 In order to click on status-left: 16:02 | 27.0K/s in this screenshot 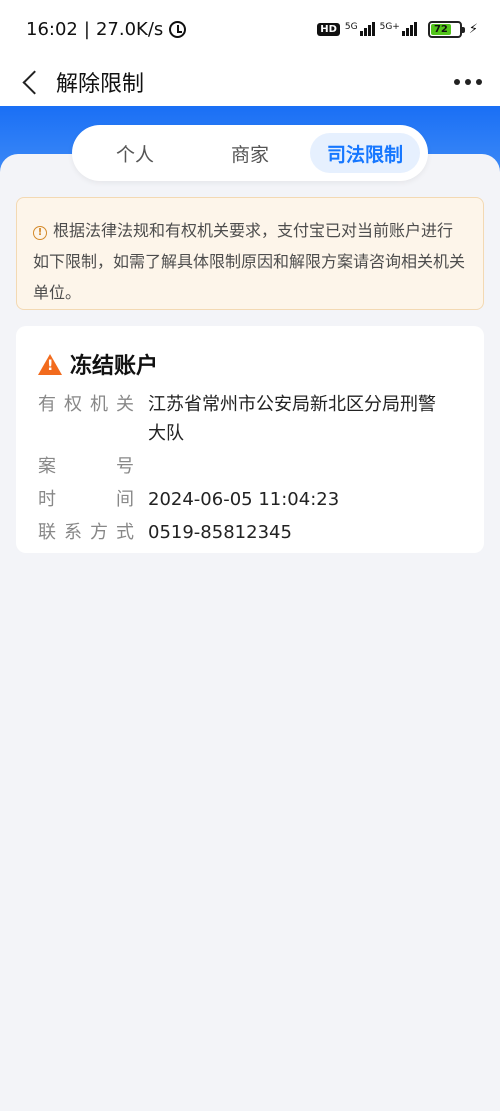, I will do `click(106, 29)`.